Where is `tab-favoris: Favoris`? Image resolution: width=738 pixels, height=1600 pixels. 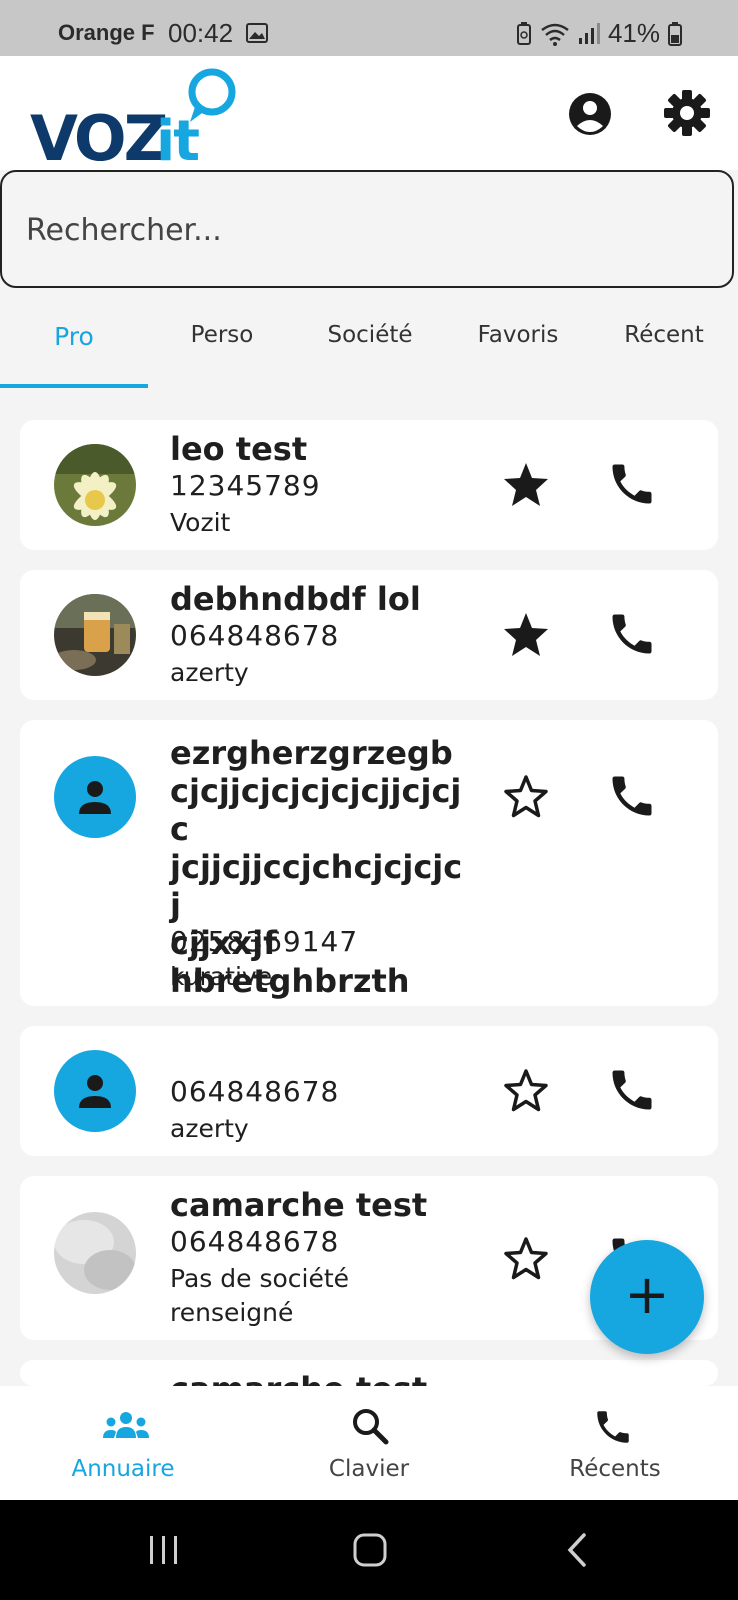 tab-favoris: Favoris is located at coordinates (518, 335).